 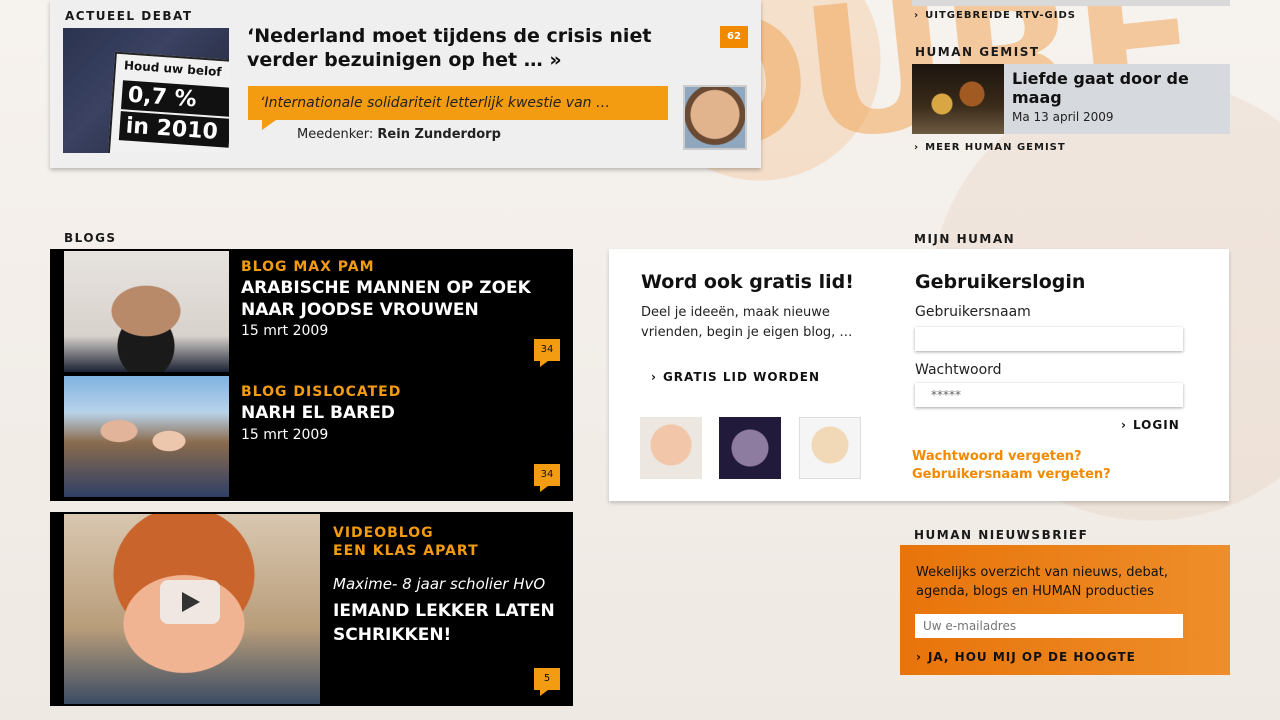 I want to click on gratis-lid-worden-label: GRATIS LID WORDEN, so click(x=741, y=377).